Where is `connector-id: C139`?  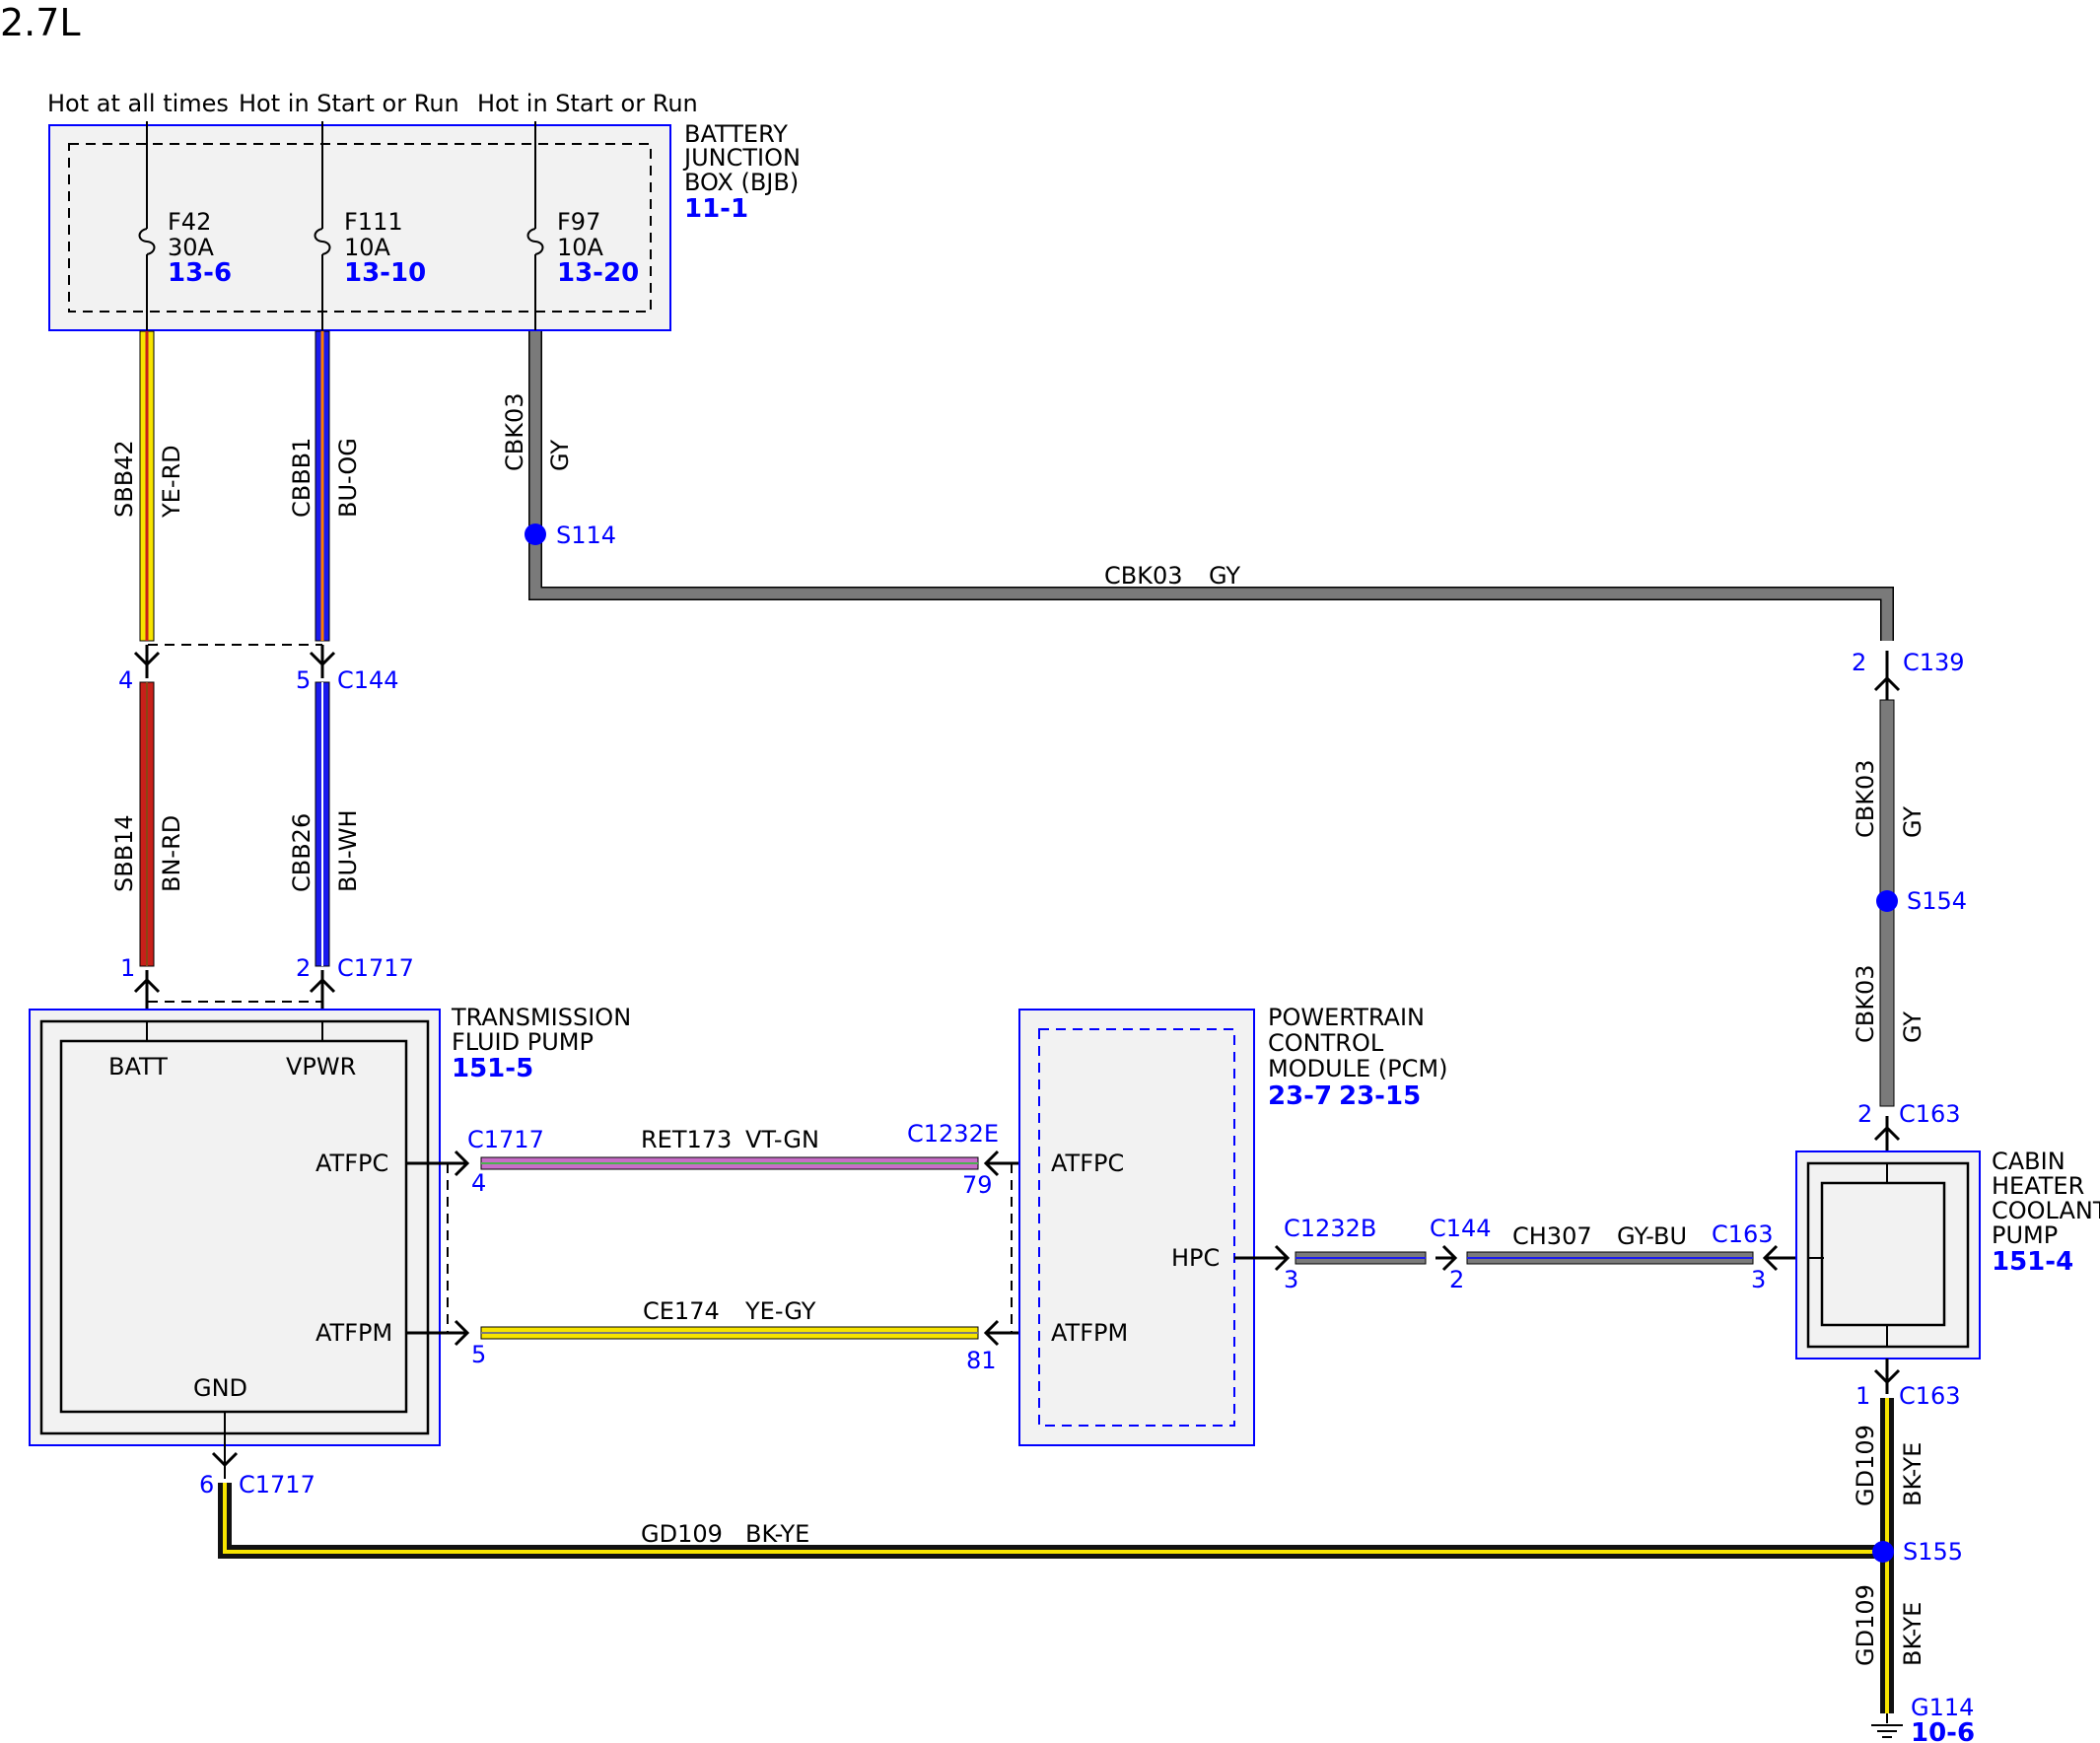
connector-id: C139 is located at coordinates (1934, 662).